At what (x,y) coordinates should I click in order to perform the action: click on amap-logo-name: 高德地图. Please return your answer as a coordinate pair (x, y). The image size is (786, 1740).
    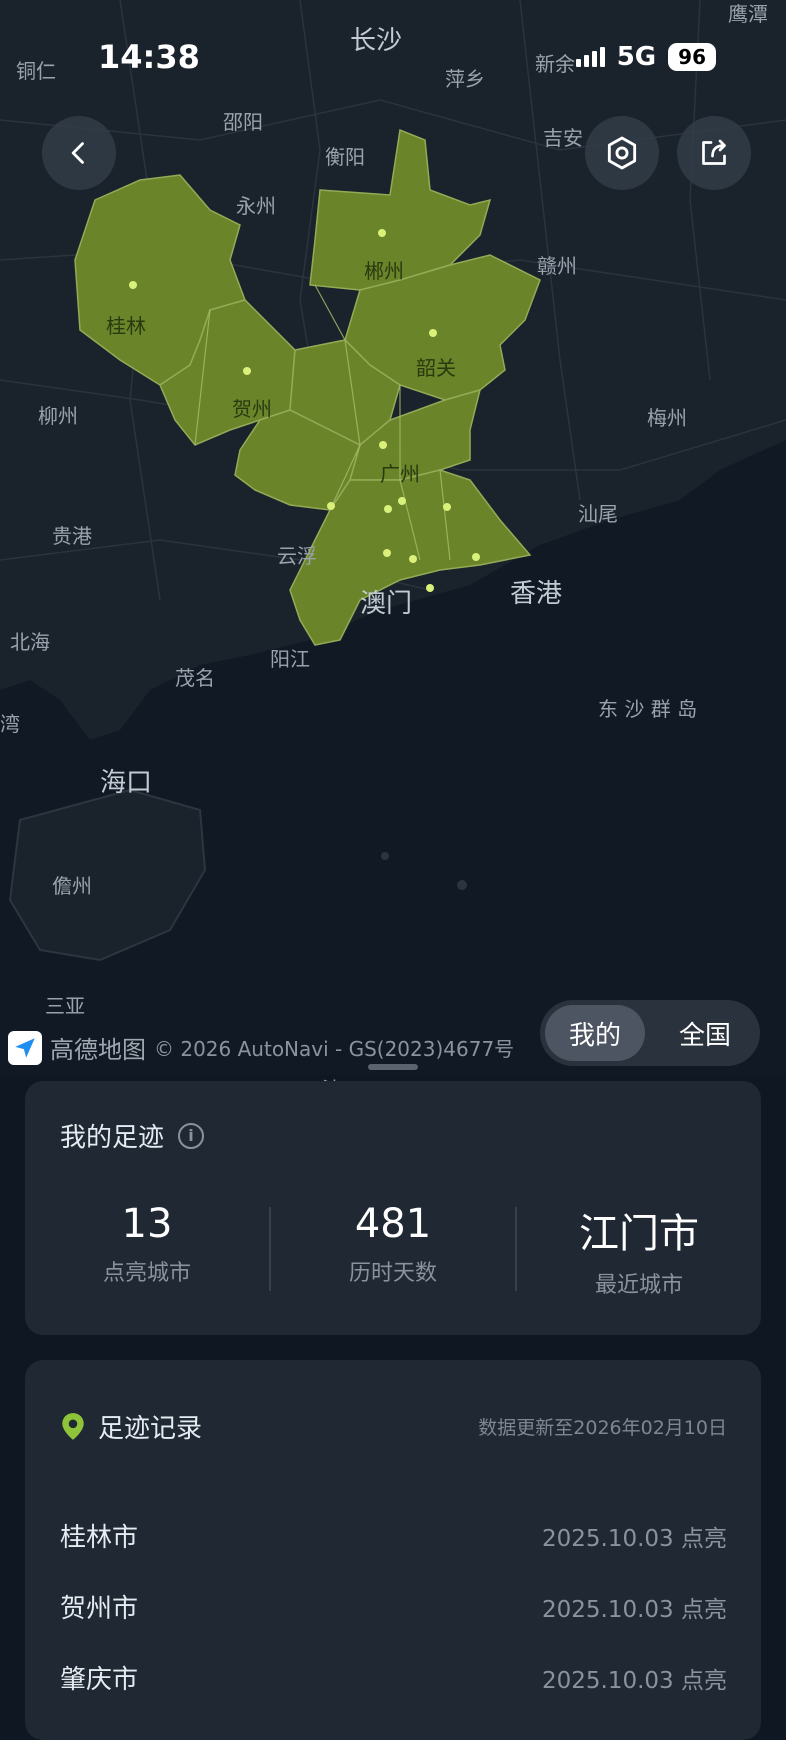
    Looking at the image, I should click on (98, 1050).